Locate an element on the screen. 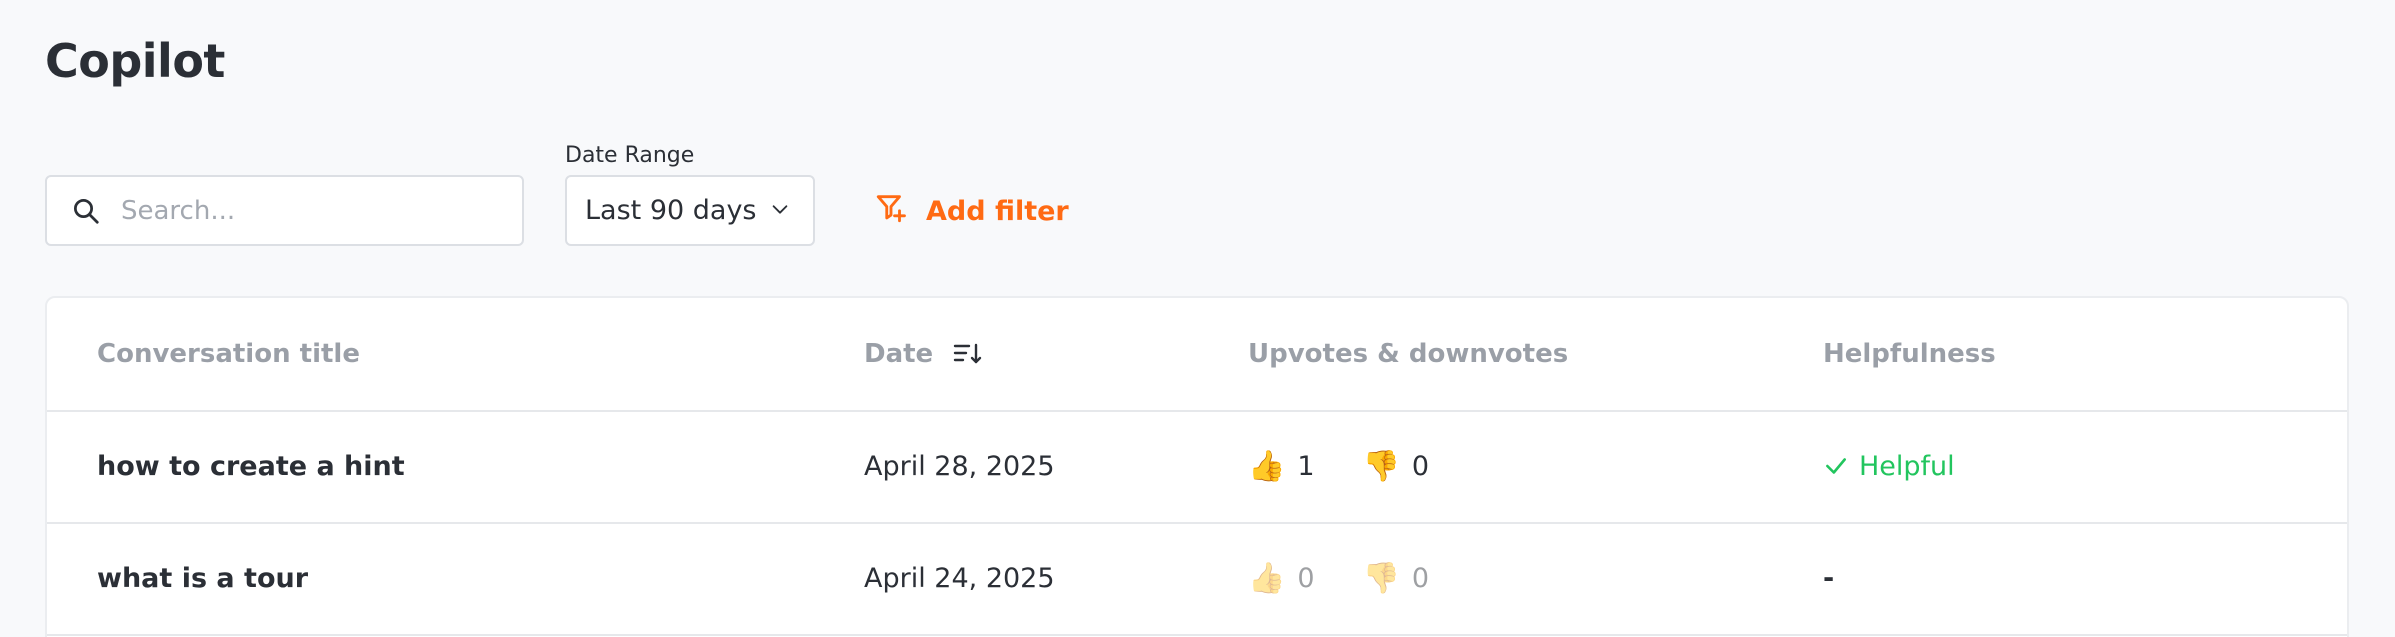  check-icon is located at coordinates (1836, 466).